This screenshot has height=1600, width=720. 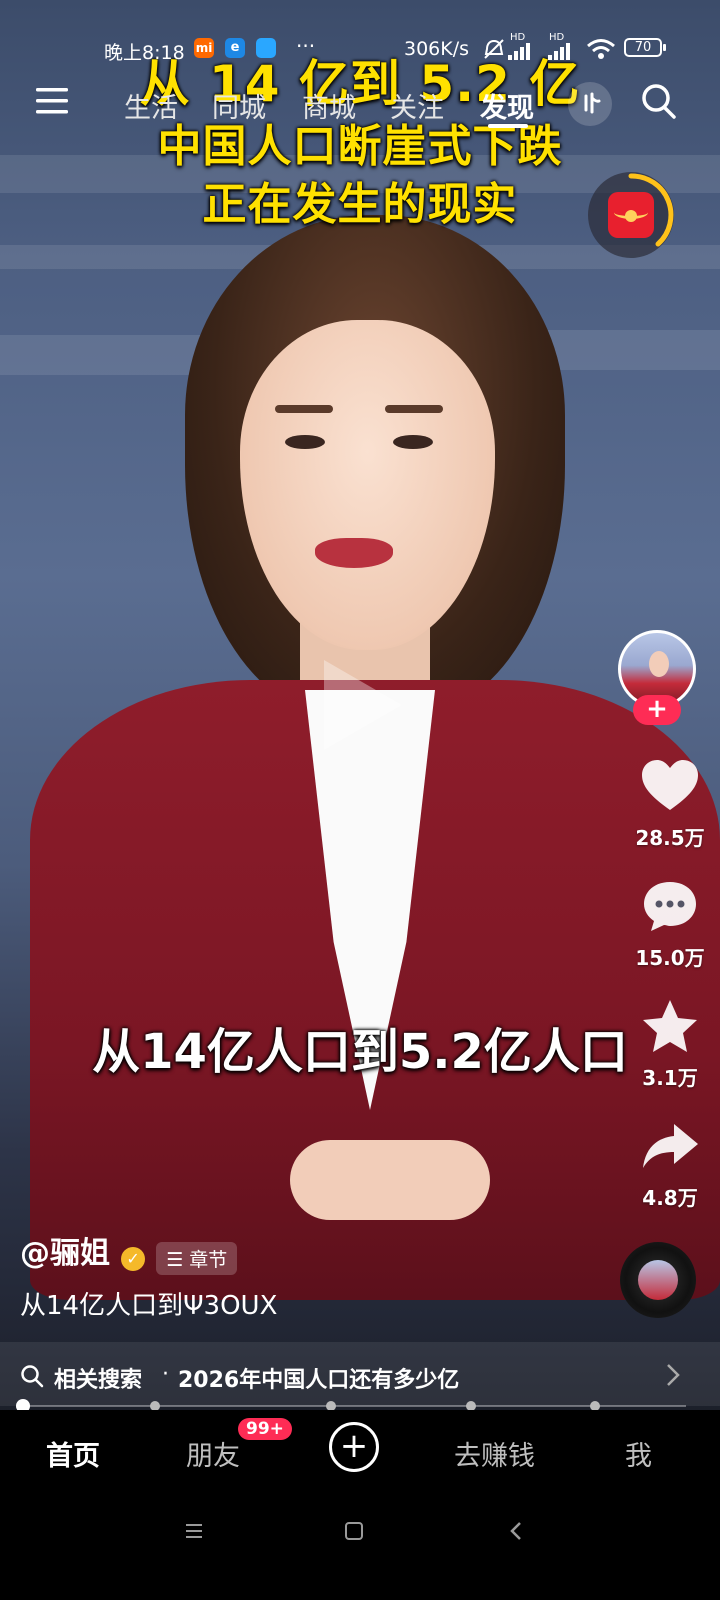 I want to click on related-search-label: 相关搜索, so click(x=98, y=1380).